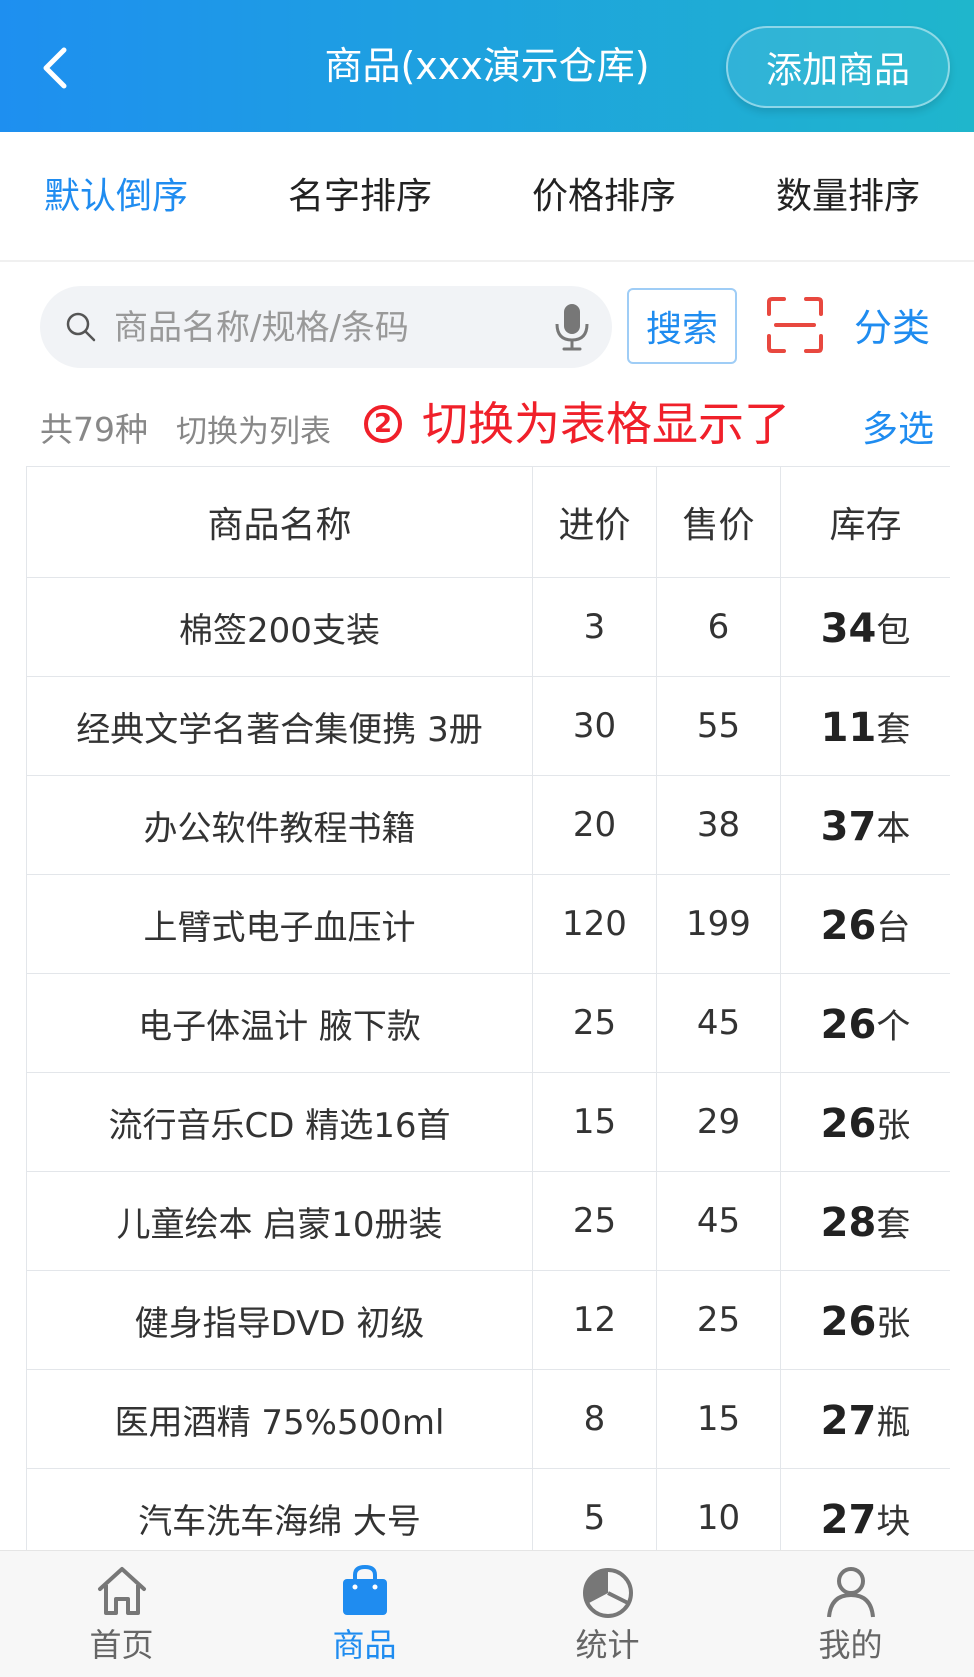 Image resolution: width=974 pixels, height=1677 pixels. Describe the element at coordinates (279, 522) in the screenshot. I see `column-header-name: 商品名称` at that location.